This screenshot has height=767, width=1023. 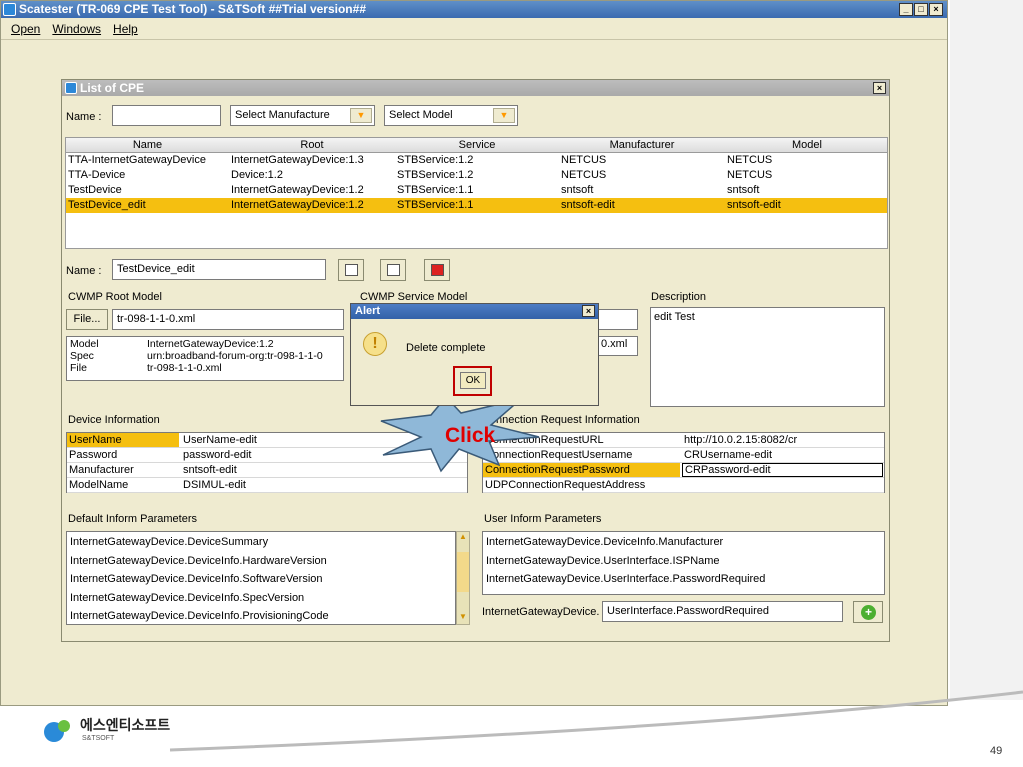 What do you see at coordinates (588, 311) in the screenshot?
I see `alert-close-button: ×` at bounding box center [588, 311].